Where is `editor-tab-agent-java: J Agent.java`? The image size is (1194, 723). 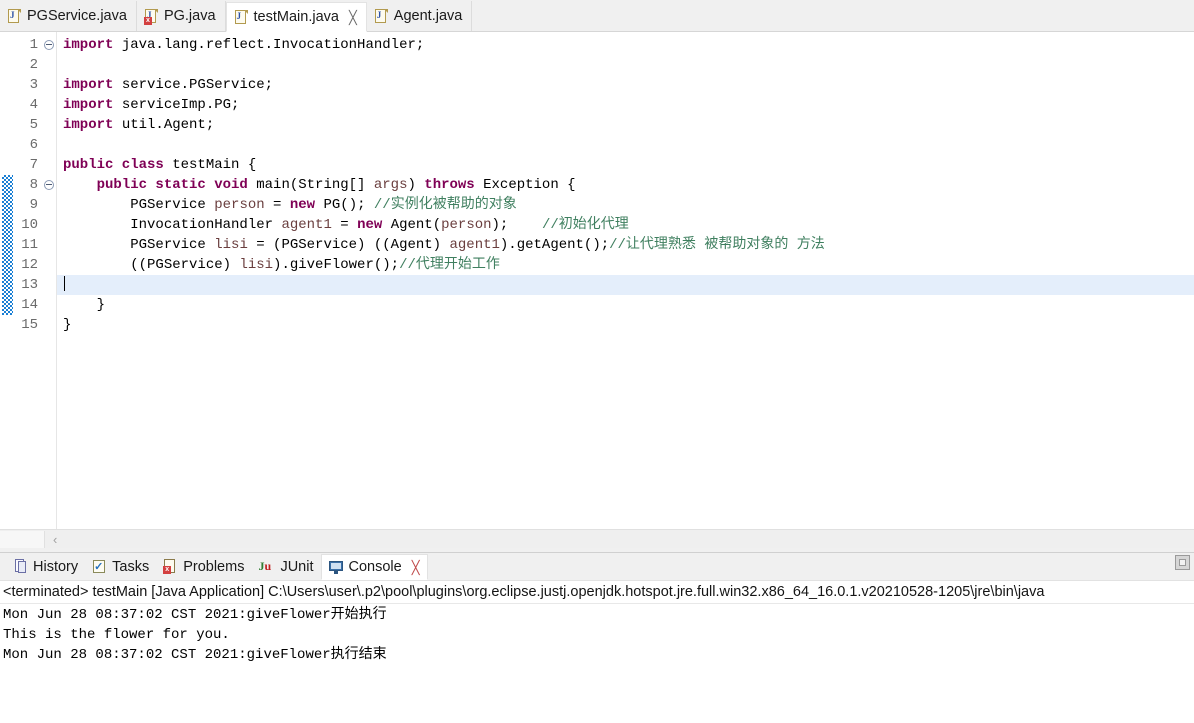 editor-tab-agent-java: J Agent.java is located at coordinates (419, 16).